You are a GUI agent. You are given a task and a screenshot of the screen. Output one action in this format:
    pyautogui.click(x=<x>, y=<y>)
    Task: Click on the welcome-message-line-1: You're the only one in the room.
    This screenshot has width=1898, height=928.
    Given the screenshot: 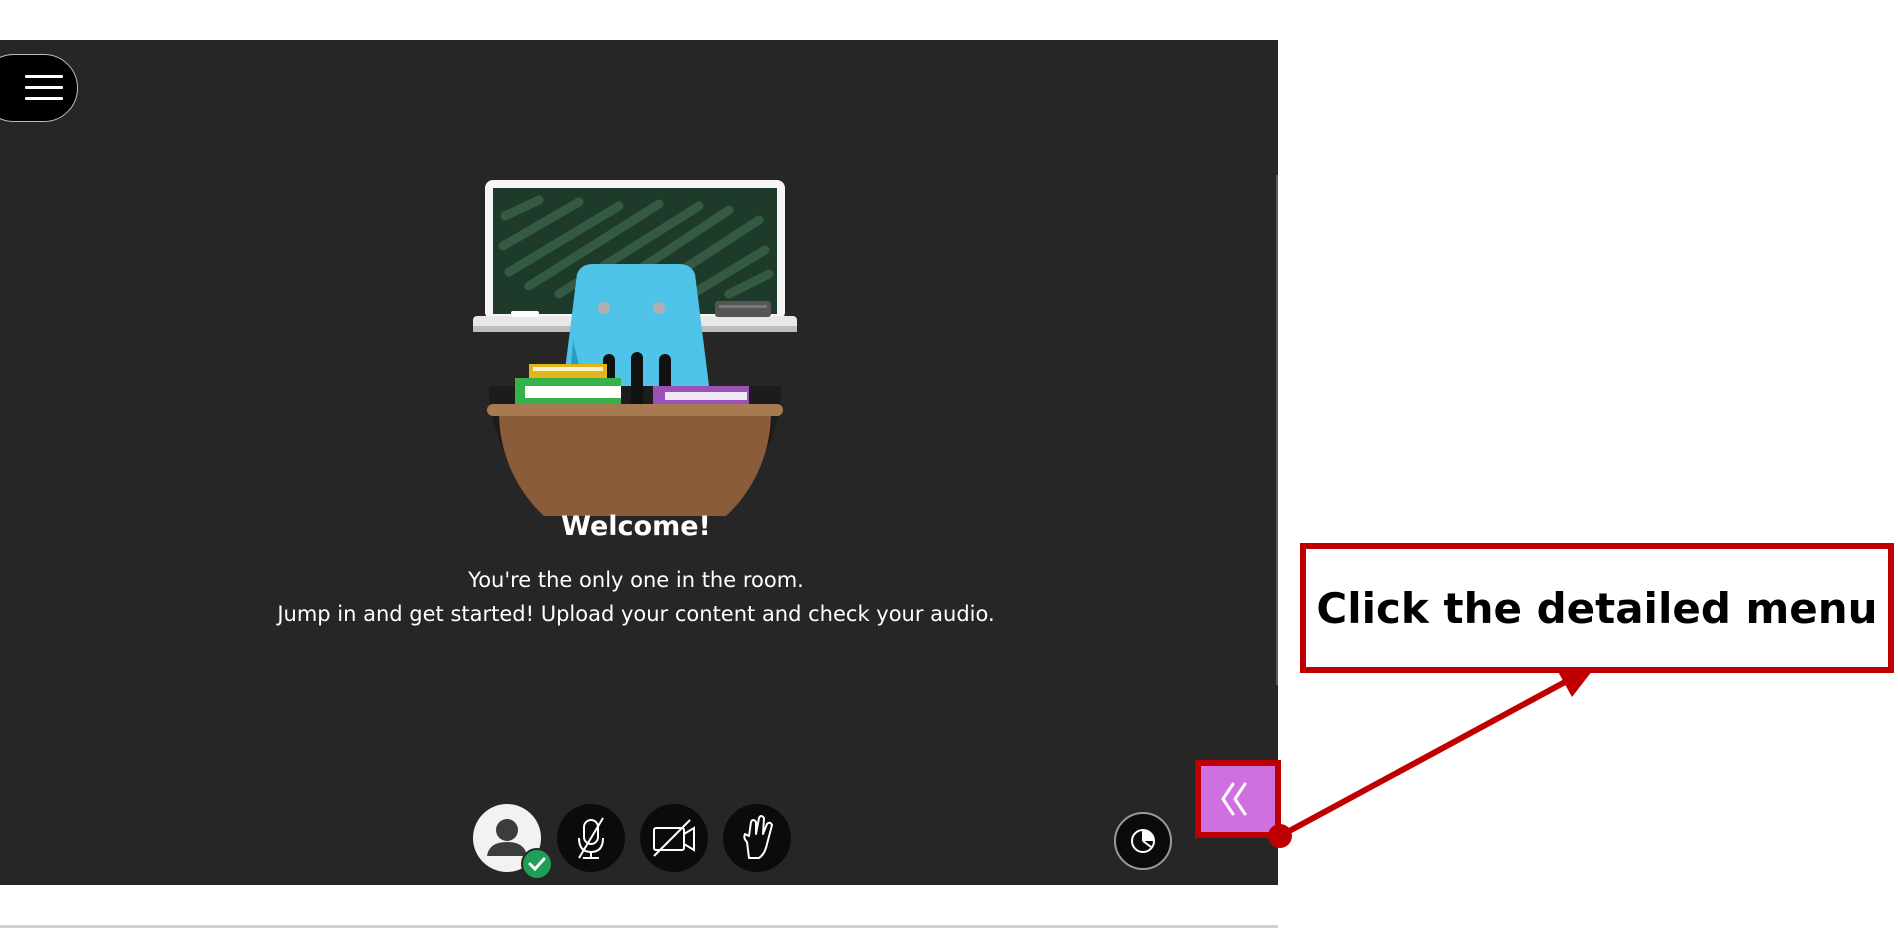 What is the action you would take?
    pyautogui.click(x=636, y=580)
    